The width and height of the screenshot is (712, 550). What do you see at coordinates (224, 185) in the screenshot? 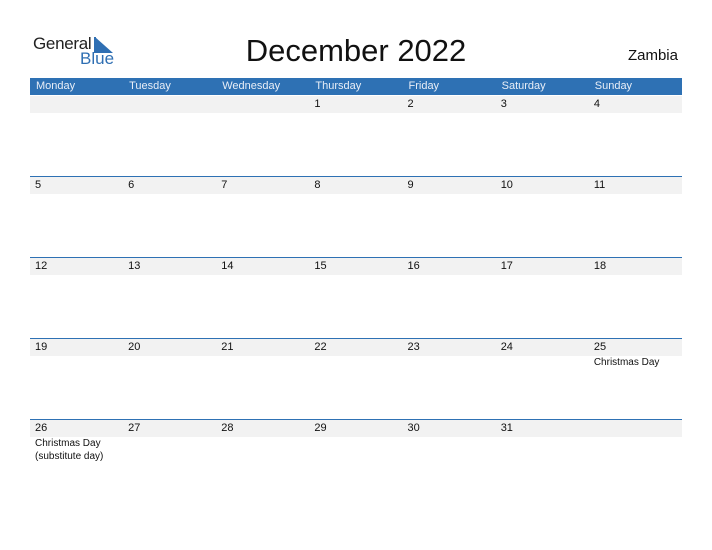
I see `day-number: 7` at bounding box center [224, 185].